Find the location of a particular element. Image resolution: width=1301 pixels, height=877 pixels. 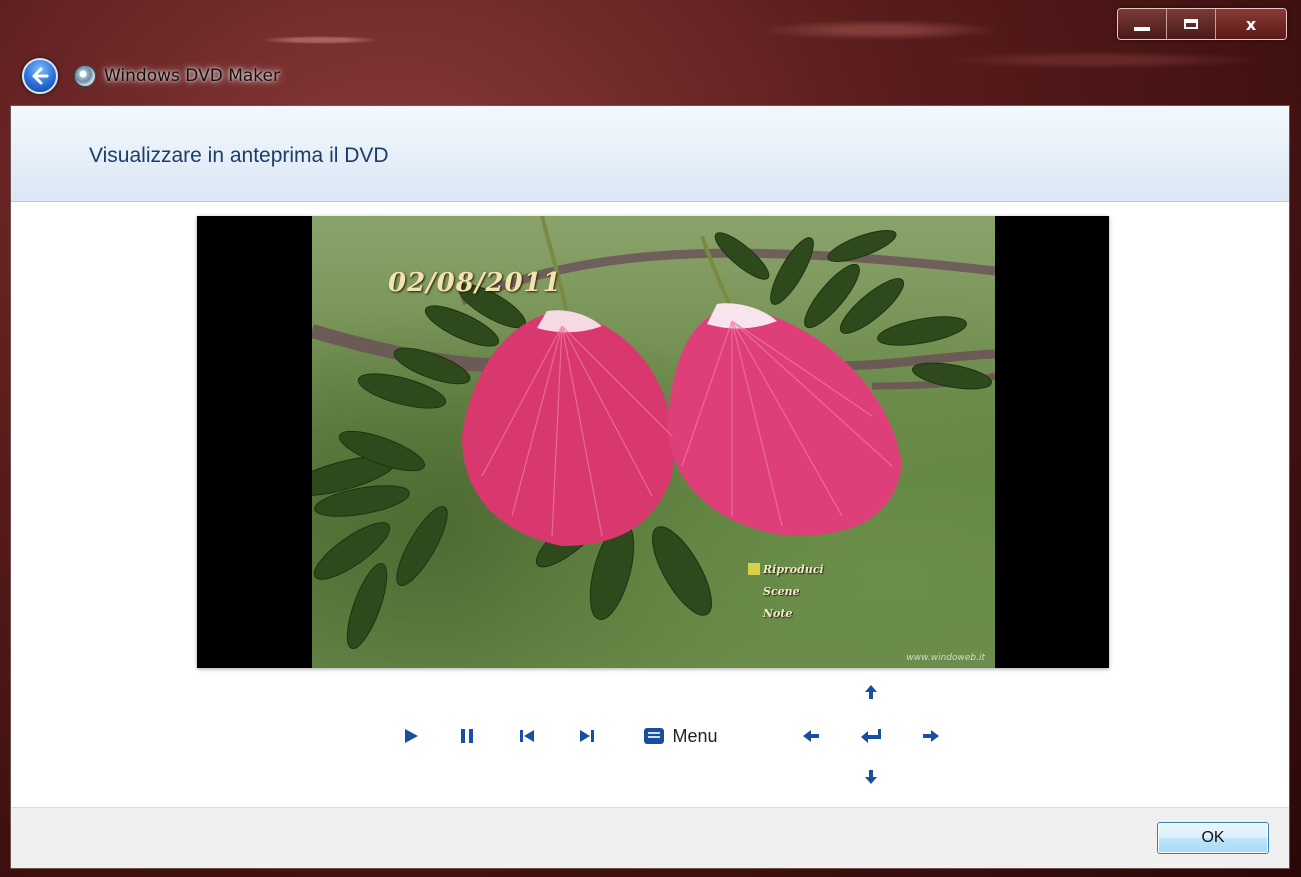

dvd-menu-item-scene: Scene is located at coordinates (786, 591).